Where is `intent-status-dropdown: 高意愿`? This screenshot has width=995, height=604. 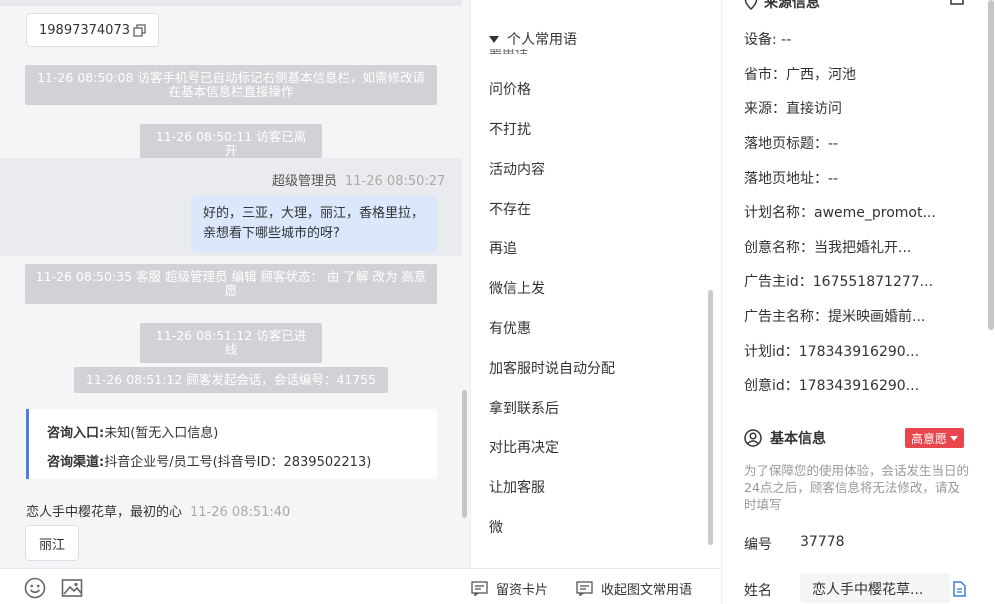 intent-status-dropdown: 高意愿 is located at coordinates (935, 438).